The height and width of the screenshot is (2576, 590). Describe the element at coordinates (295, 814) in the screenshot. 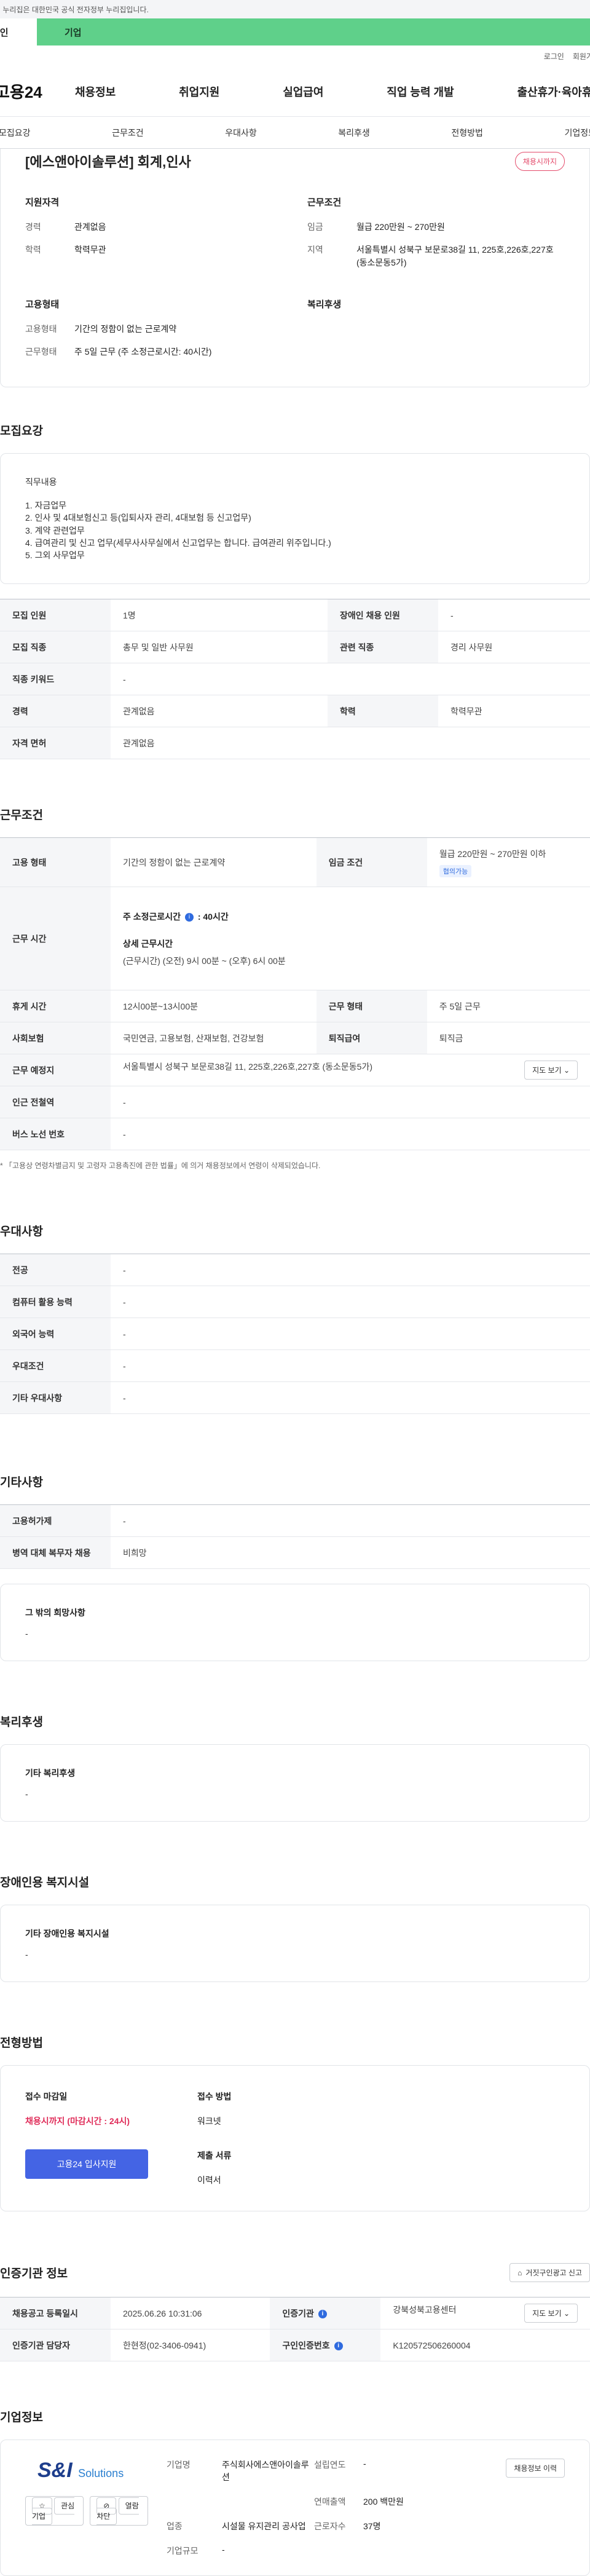

I see `work-section-title: 근무조건` at that location.